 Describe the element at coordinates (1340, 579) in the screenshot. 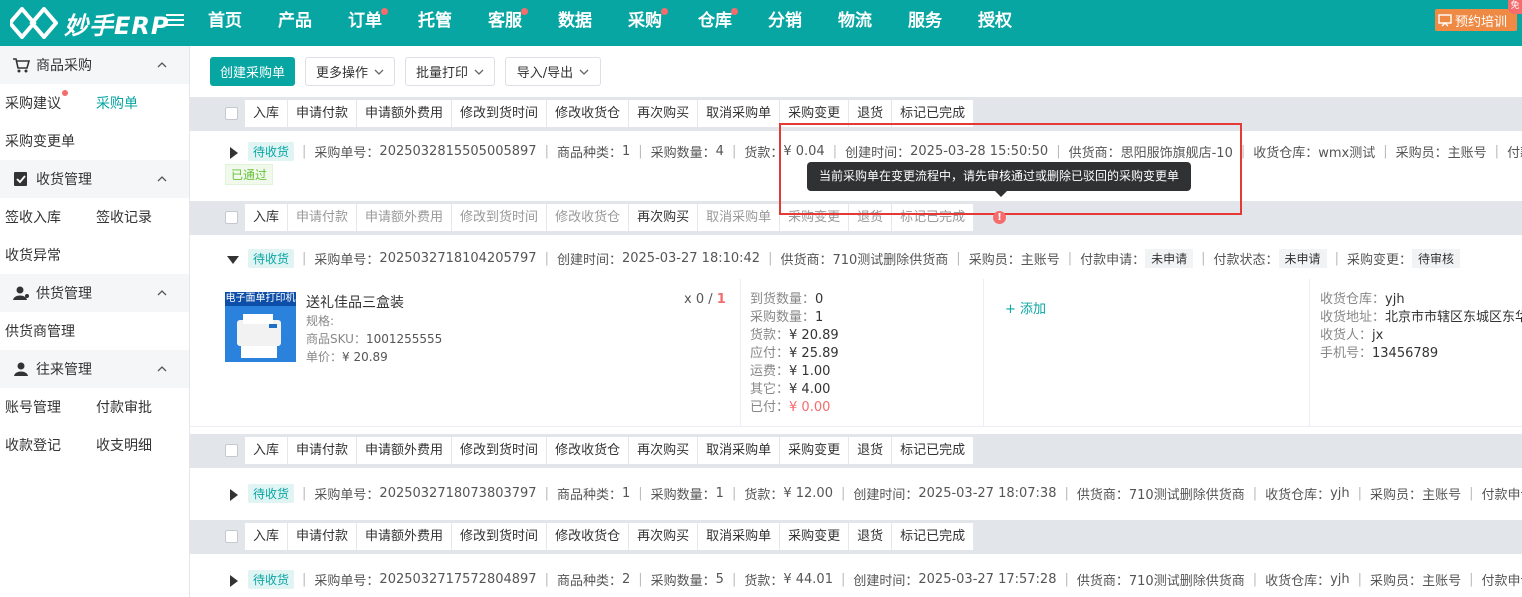

I see `order-field: yjh` at that location.